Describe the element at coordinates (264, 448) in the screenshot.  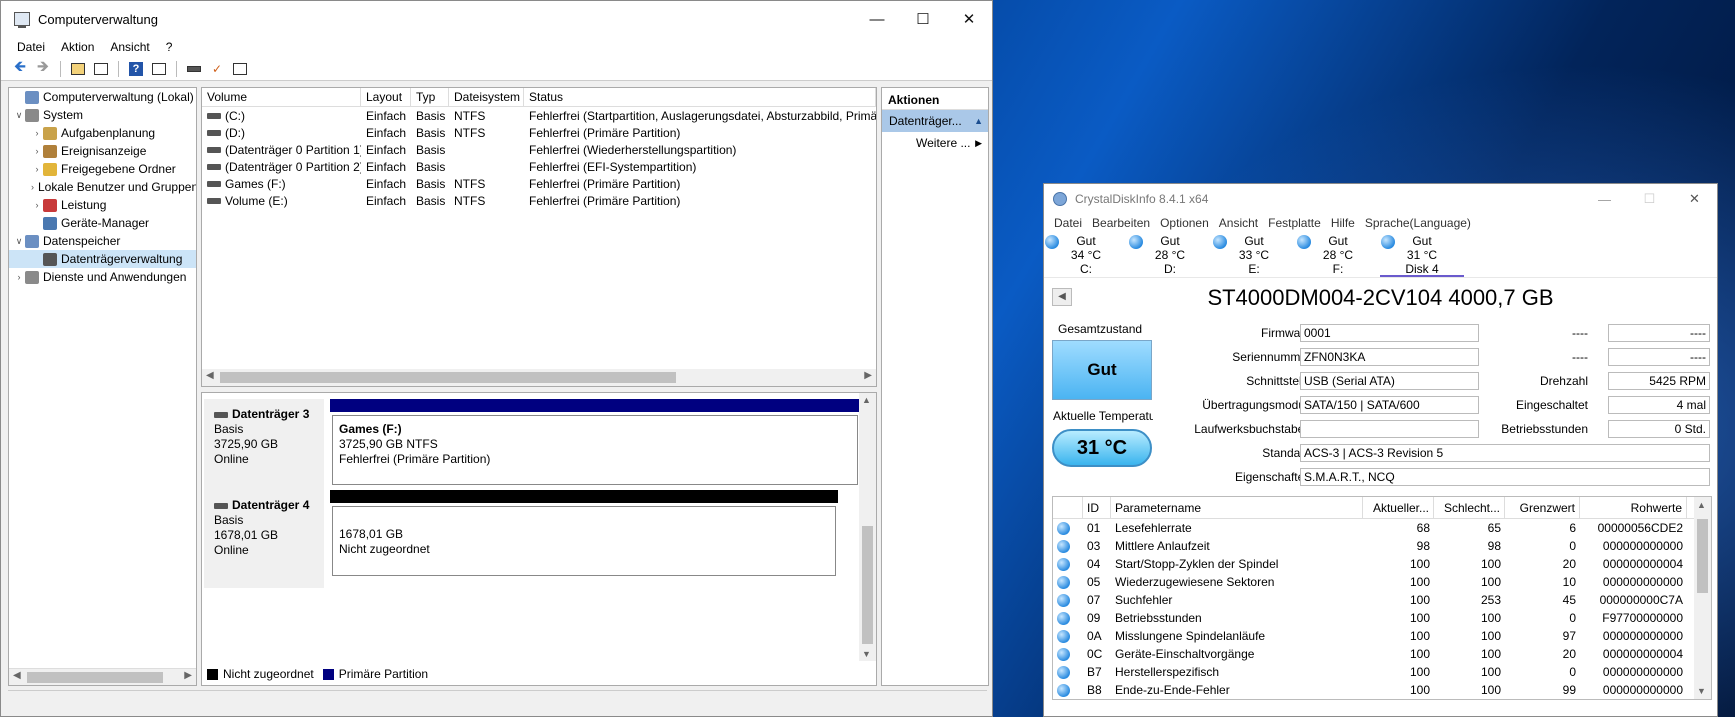
I see `disk-label: Datenträger 3 Basis 3725,90 GB Online` at that location.